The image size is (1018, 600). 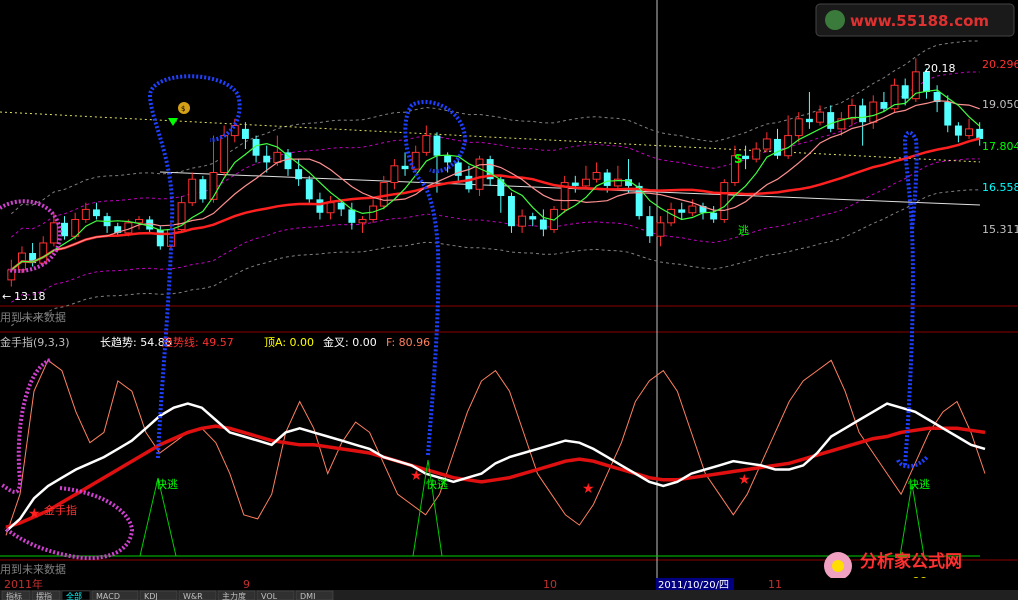 I want to click on escape-signal: 逃, so click(x=743, y=230).